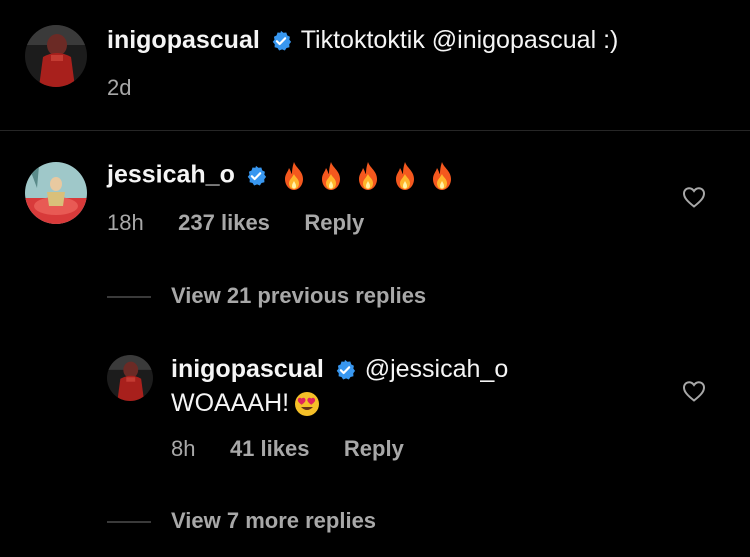 The height and width of the screenshot is (557, 750). Describe the element at coordinates (459, 40) in the screenshot. I see `caption-text: Tiktoktoktik @inigopascual :)` at that location.